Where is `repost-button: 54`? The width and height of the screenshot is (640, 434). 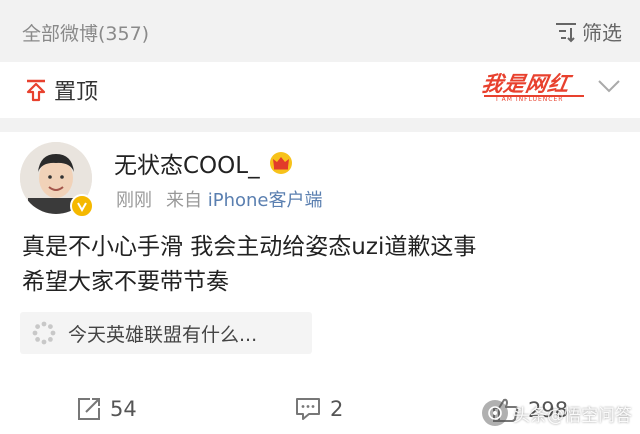 repost-button: 54 is located at coordinates (106, 409).